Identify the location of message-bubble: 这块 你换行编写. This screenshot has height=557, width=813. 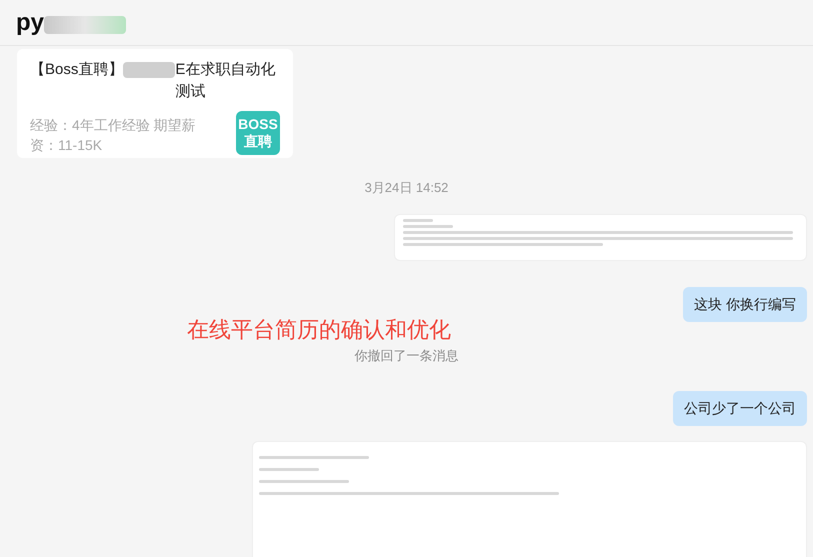
(745, 304).